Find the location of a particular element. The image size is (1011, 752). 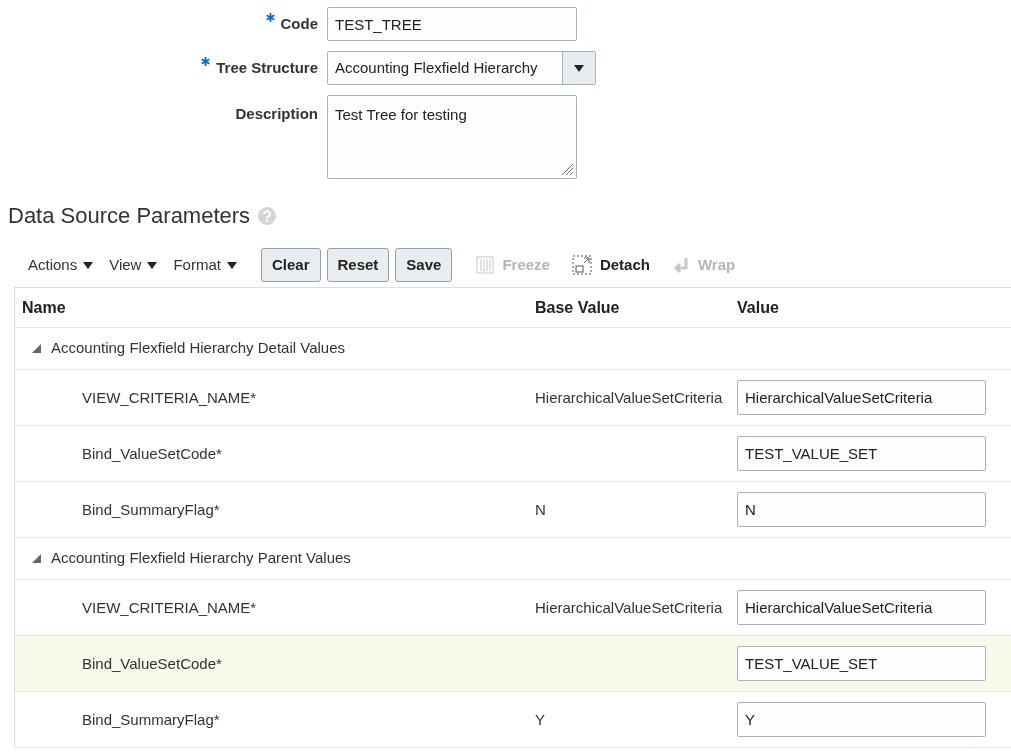

column-header: Name is located at coordinates (44, 307).